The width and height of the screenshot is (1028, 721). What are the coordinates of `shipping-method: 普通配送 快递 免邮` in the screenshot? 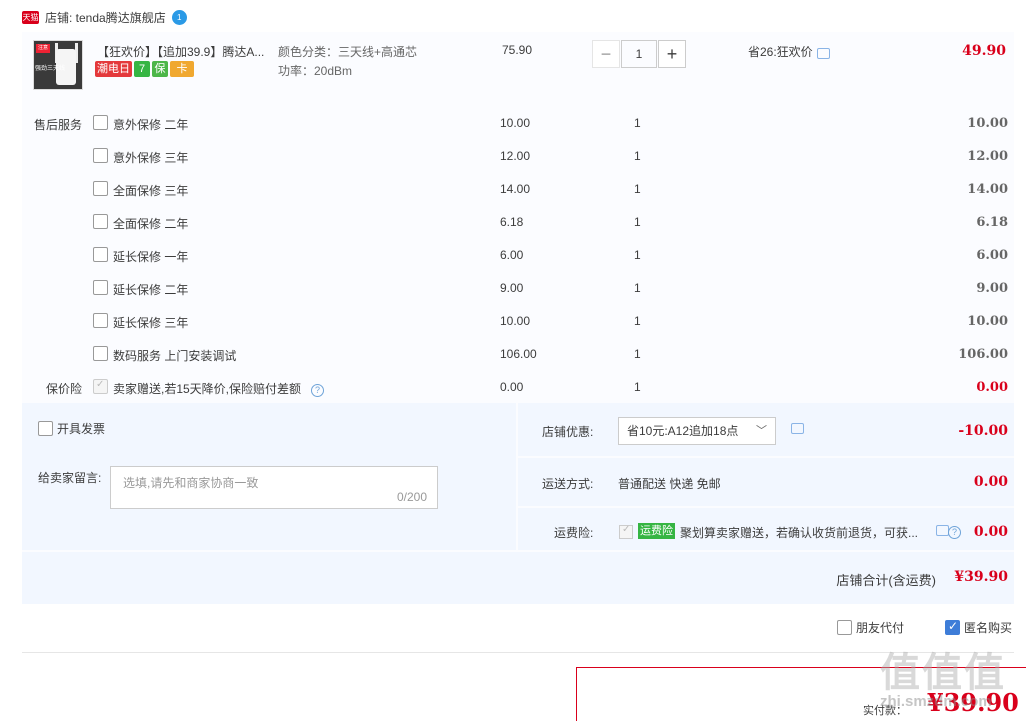 It's located at (669, 484).